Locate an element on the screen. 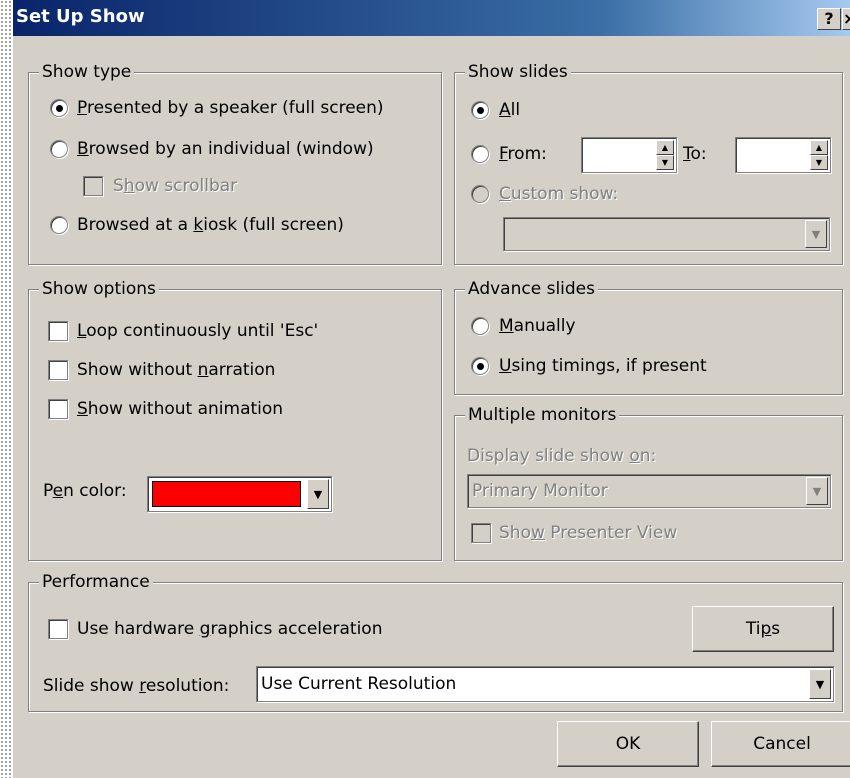  radio-browsed-at-kiosk is located at coordinates (59, 225).